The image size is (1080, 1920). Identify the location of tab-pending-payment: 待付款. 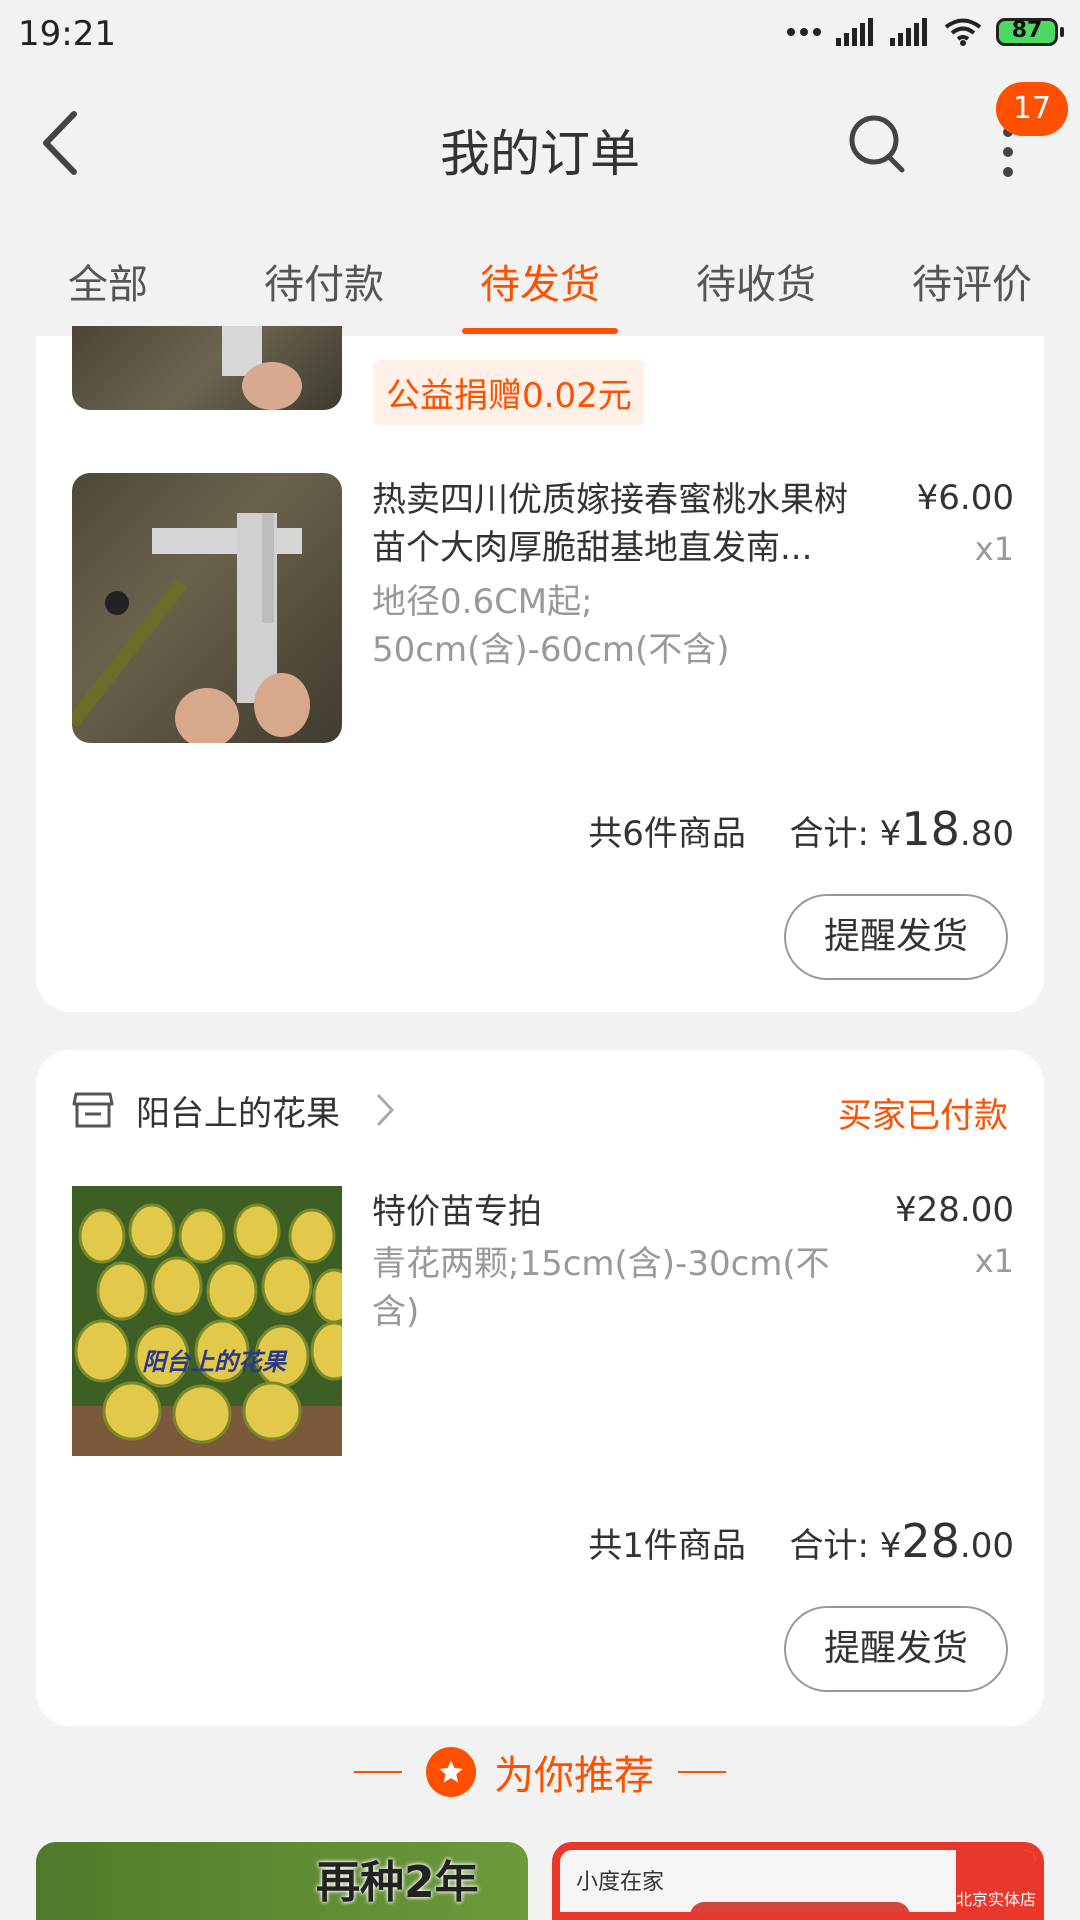
(324, 275).